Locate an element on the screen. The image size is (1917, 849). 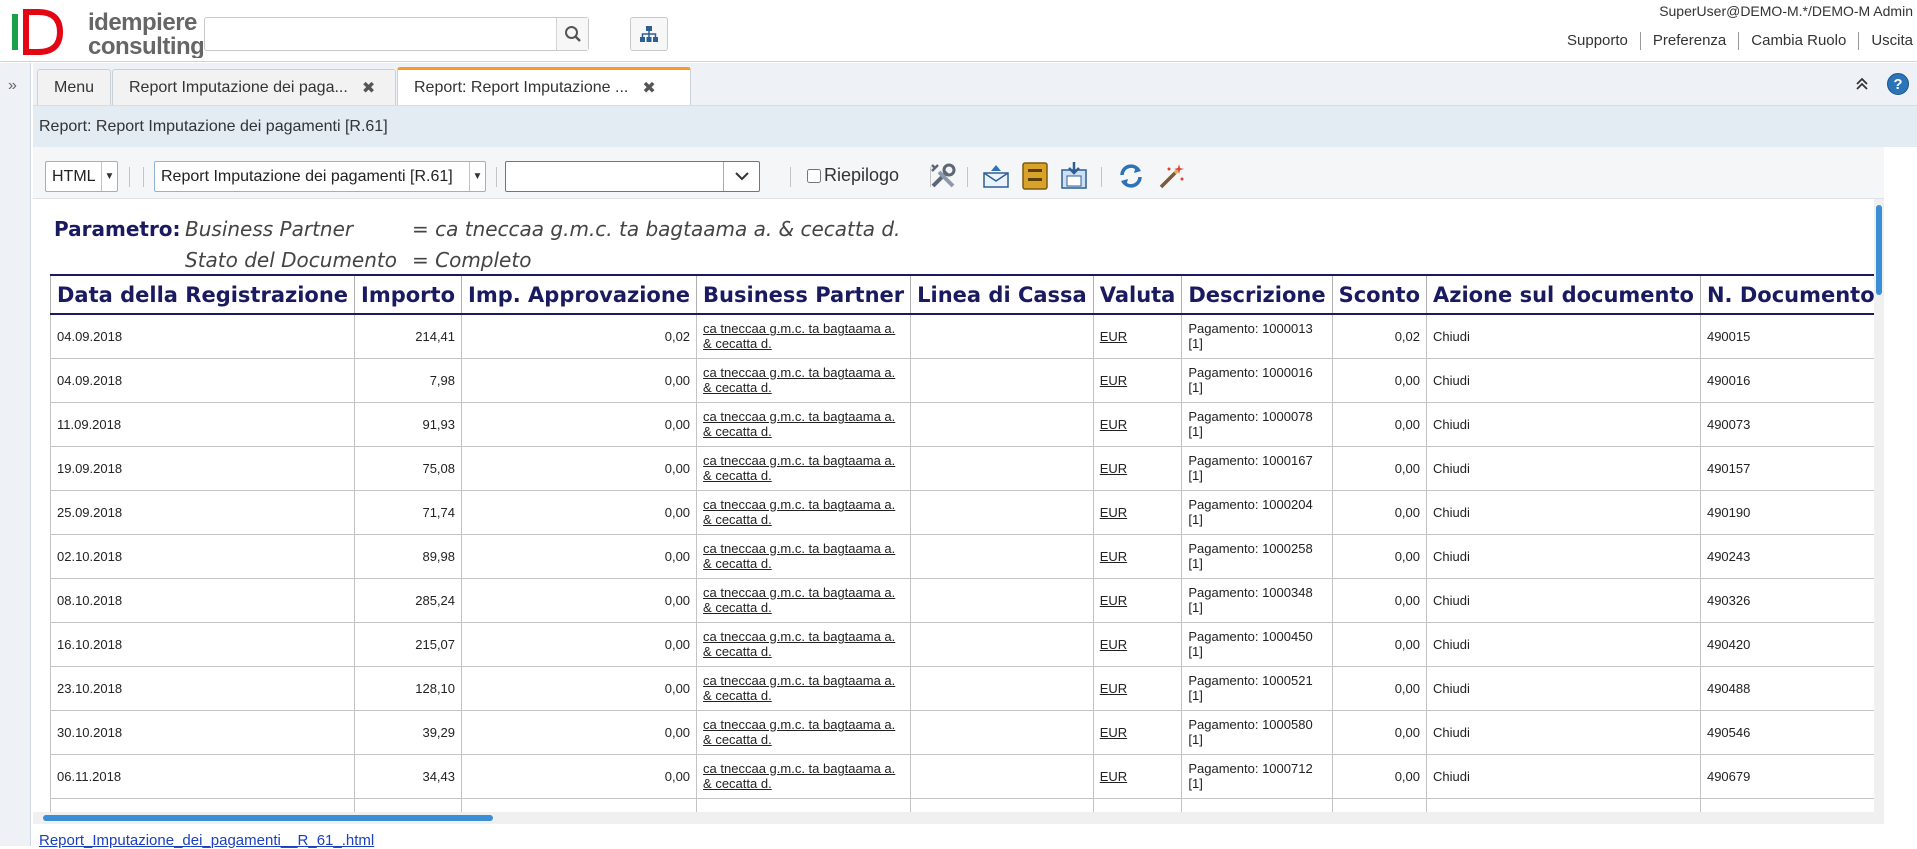
idempiere-logo: idempiere consulting is located at coordinates (105, 32).